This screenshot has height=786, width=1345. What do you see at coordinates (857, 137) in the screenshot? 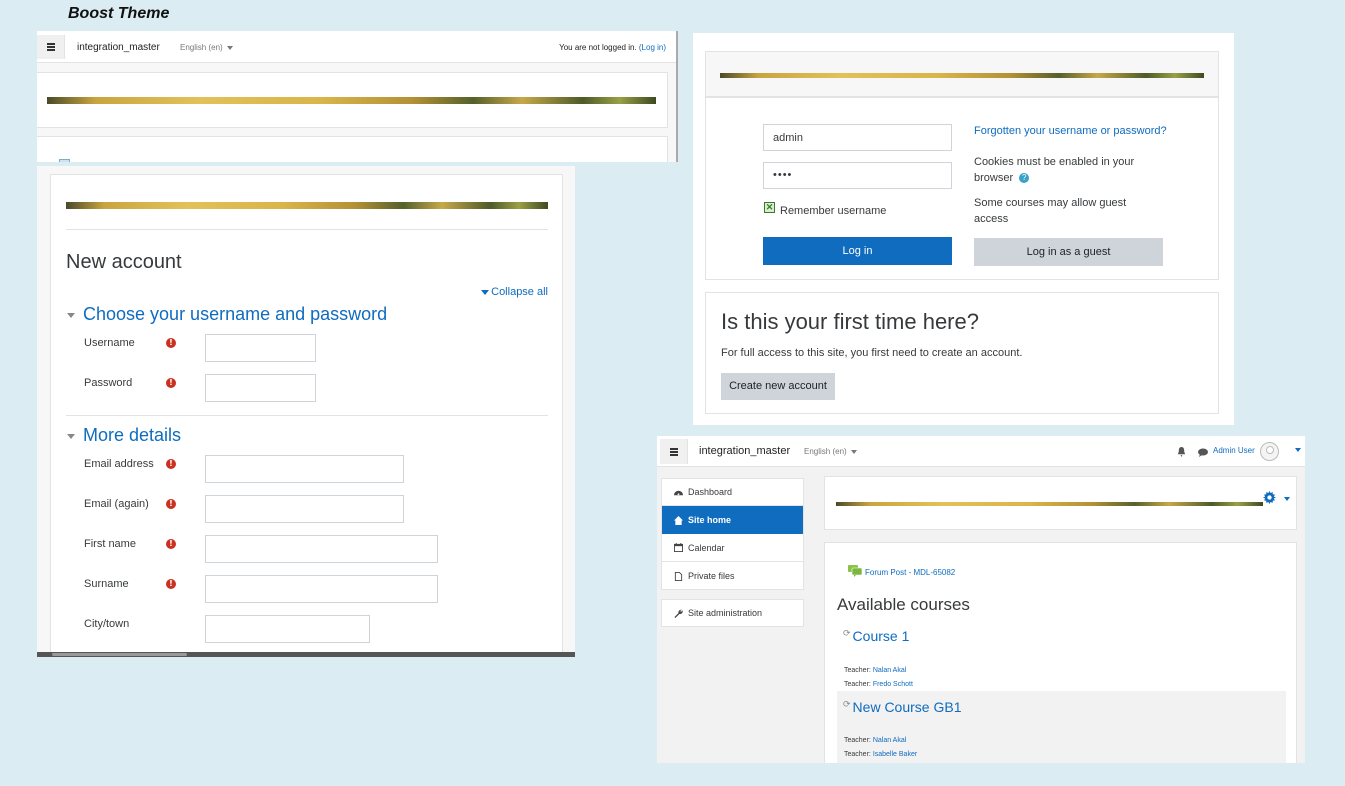
I see `username-field: admin` at bounding box center [857, 137].